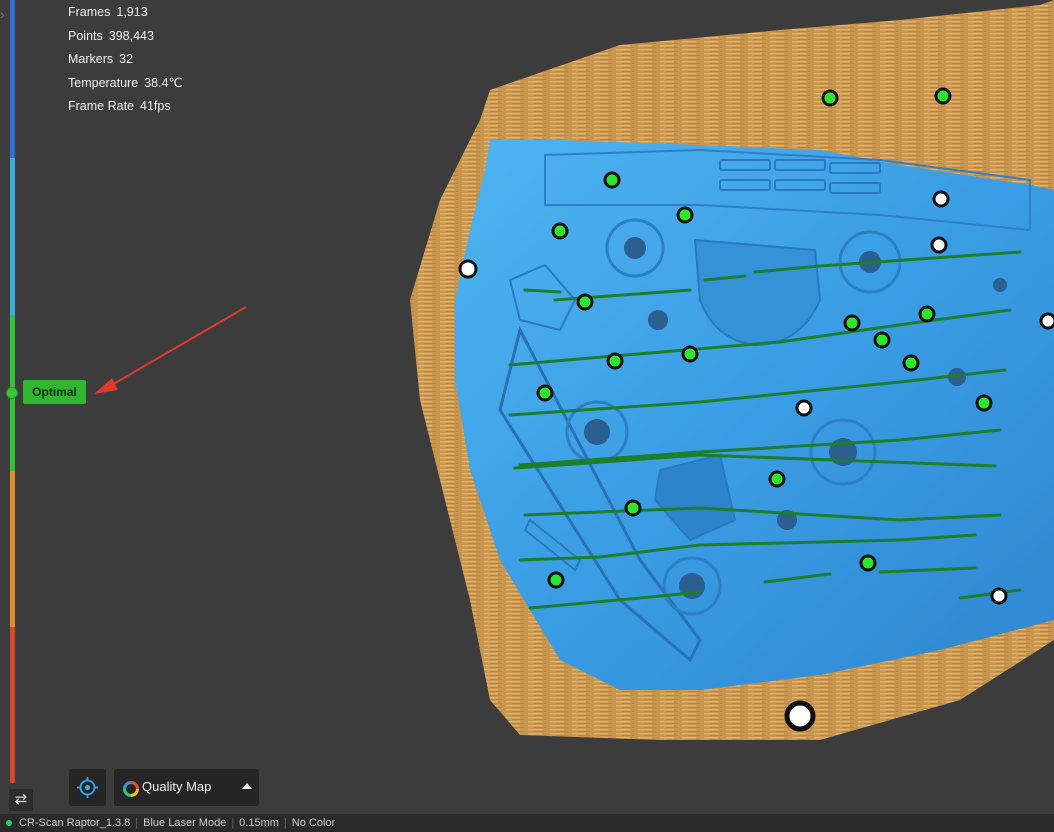 The height and width of the screenshot is (832, 1054). Describe the element at coordinates (177, 786) in the screenshot. I see `view-mode-label: Quality Map` at that location.